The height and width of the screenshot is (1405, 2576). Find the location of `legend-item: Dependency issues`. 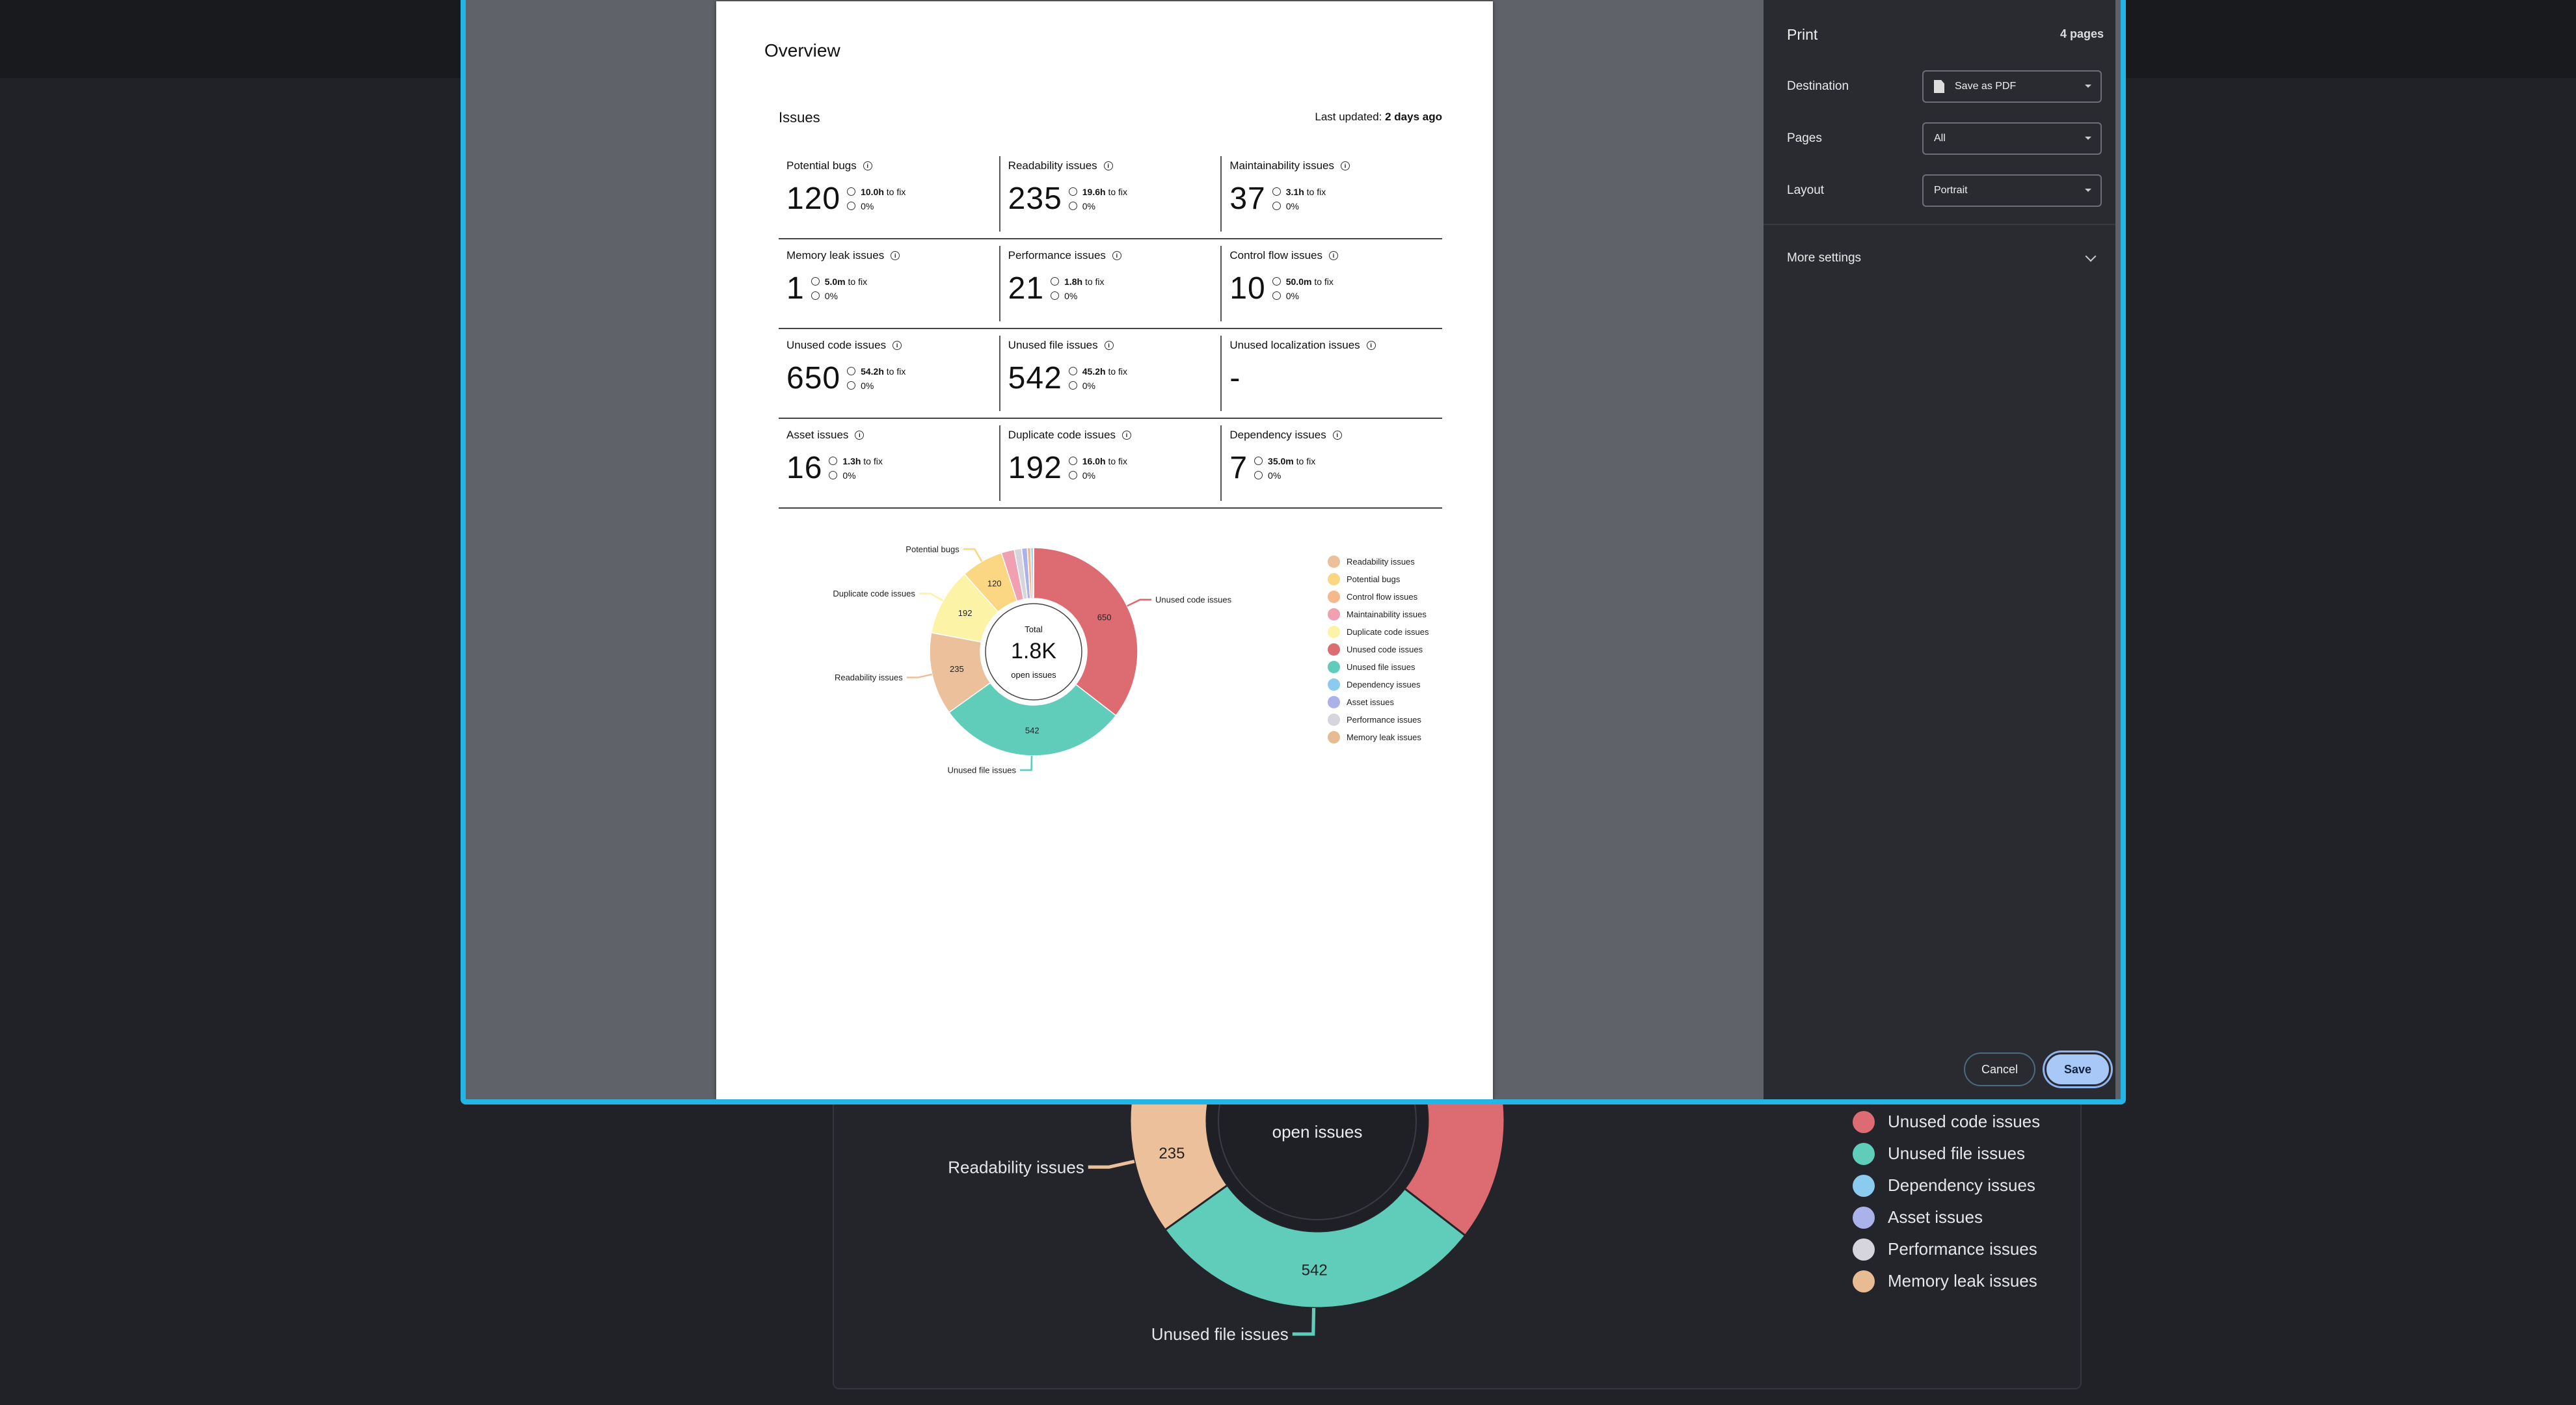

legend-item: Dependency issues is located at coordinates (1378, 684).